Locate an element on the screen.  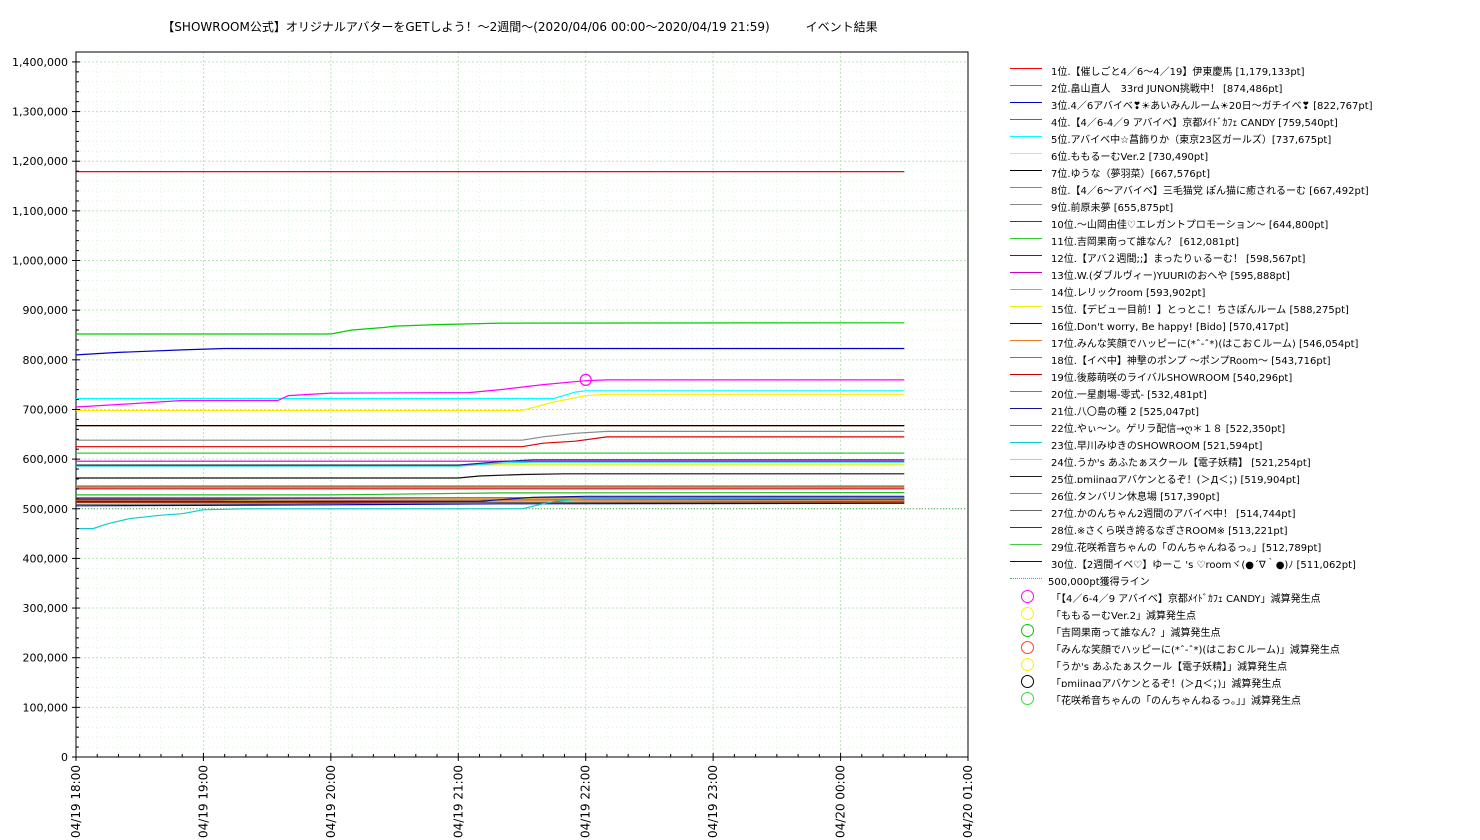
legend-label: 「うか's あふたぁスクール【電子妖精】」減算発生点 is located at coordinates (1169, 667).